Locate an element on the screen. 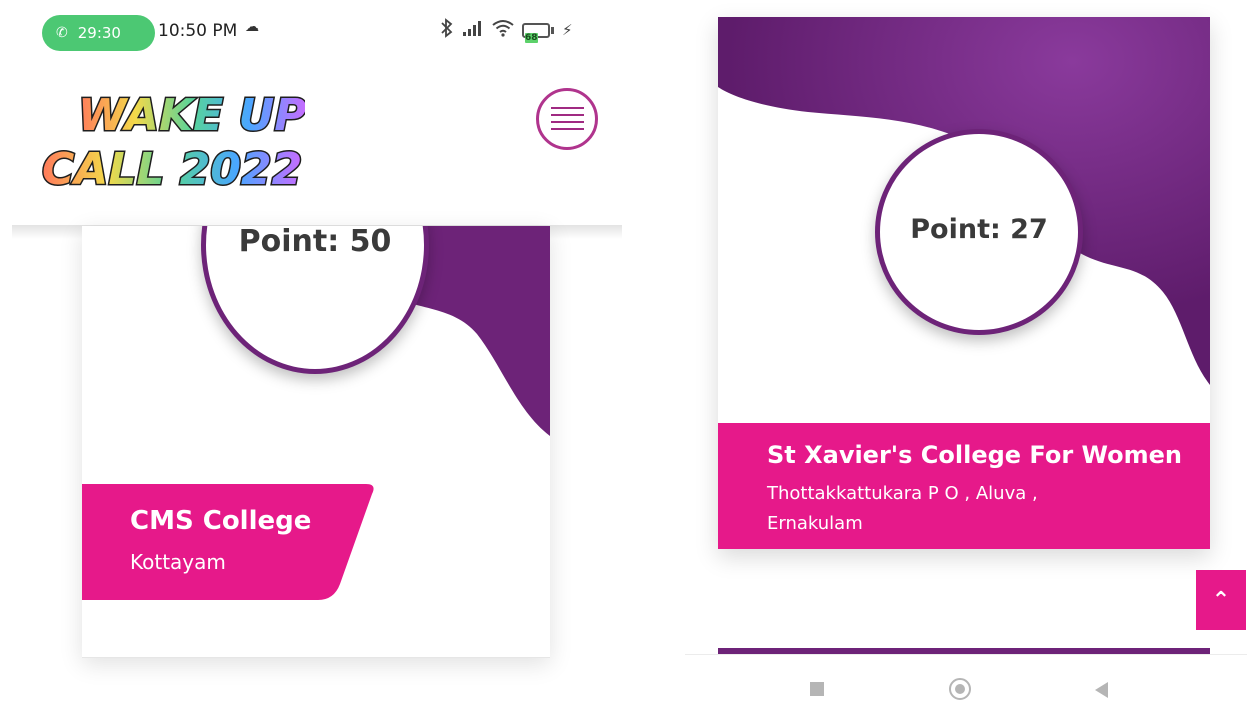  bluetooth-icon is located at coordinates (447, 30).